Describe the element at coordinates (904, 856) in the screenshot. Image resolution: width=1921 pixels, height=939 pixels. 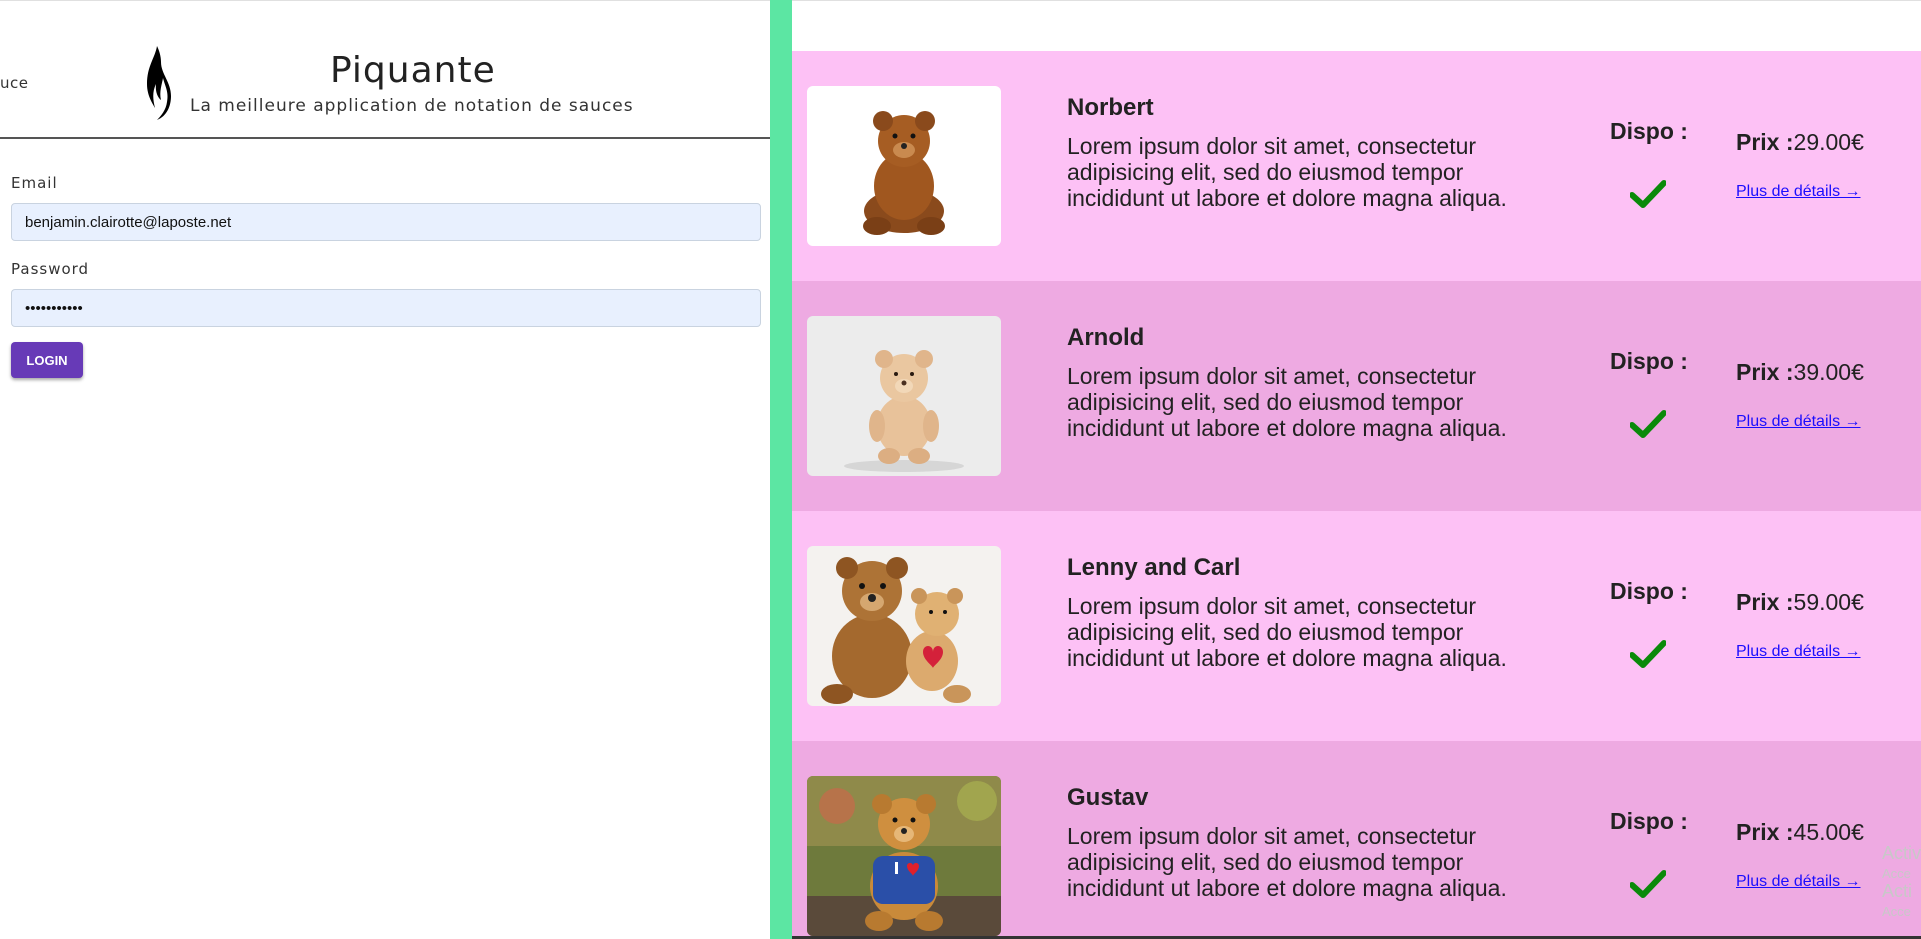
I see `product-image-gustav` at that location.